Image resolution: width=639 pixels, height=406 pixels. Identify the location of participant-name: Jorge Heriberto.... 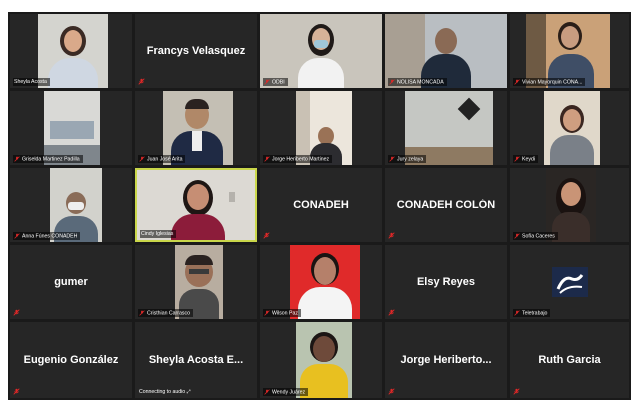
(446, 360).